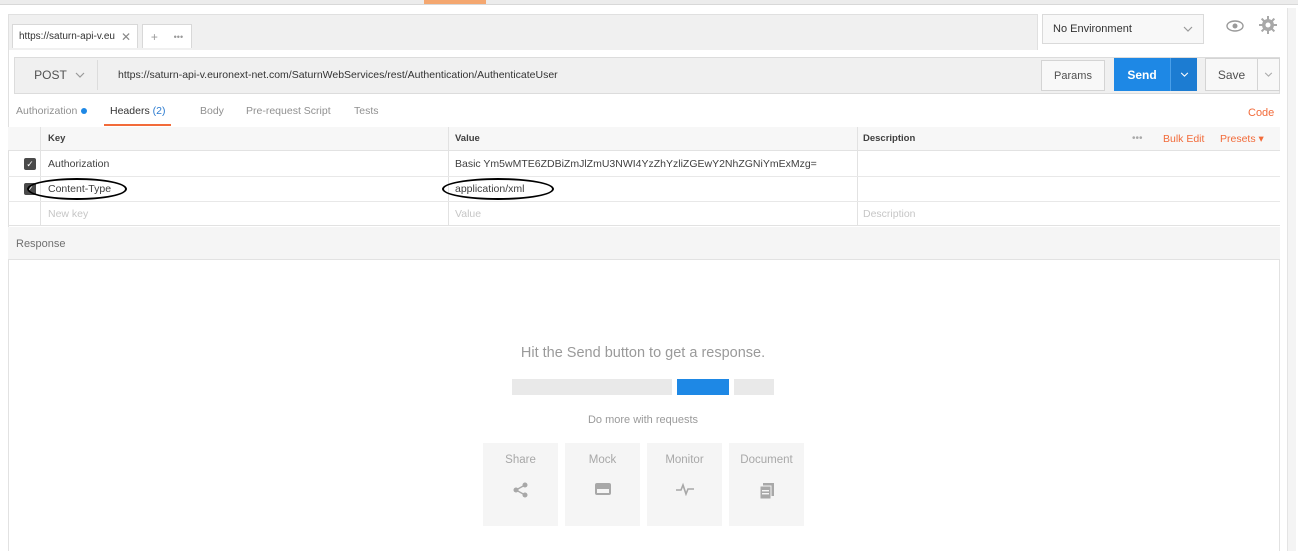  Describe the element at coordinates (154, 37) in the screenshot. I see `add-tab-icon: +` at that location.